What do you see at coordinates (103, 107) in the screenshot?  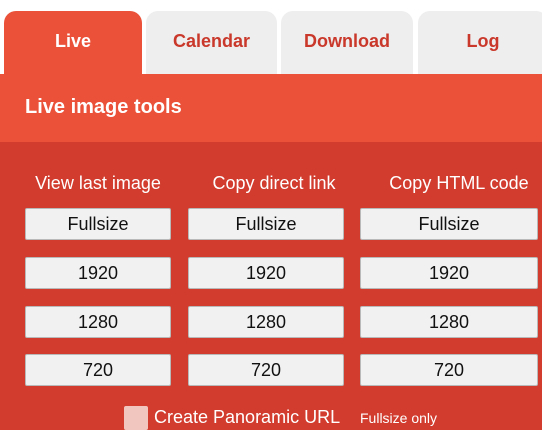 I see `panel-title: Live image tools` at bounding box center [103, 107].